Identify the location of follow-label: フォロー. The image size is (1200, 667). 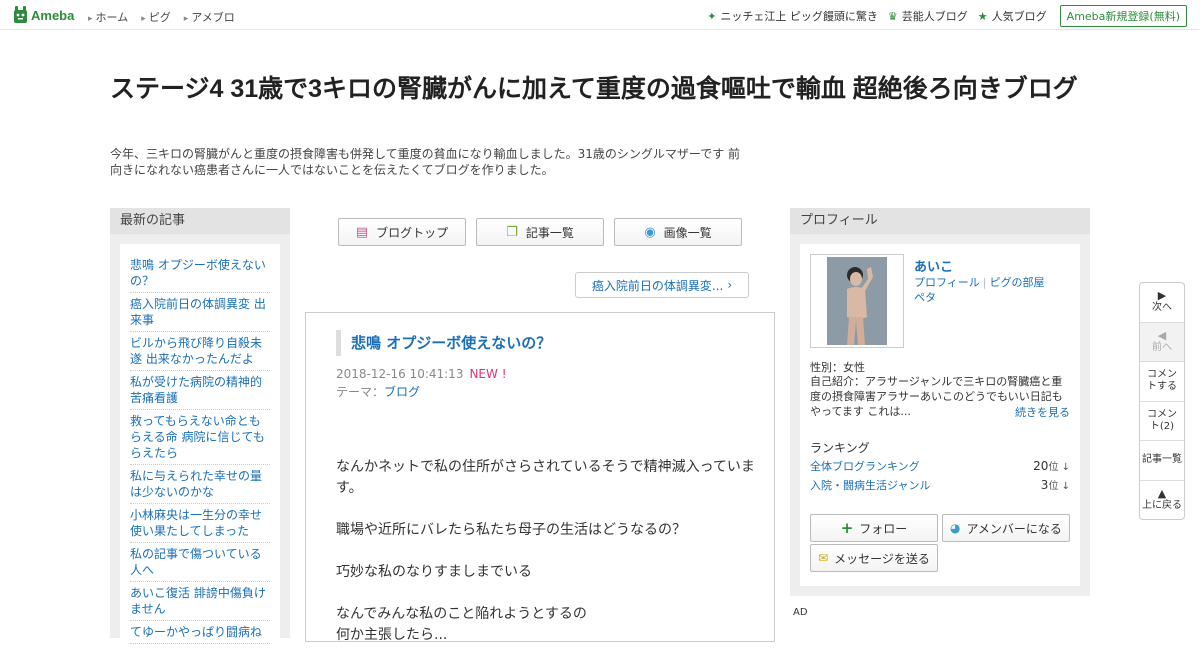
(883, 528).